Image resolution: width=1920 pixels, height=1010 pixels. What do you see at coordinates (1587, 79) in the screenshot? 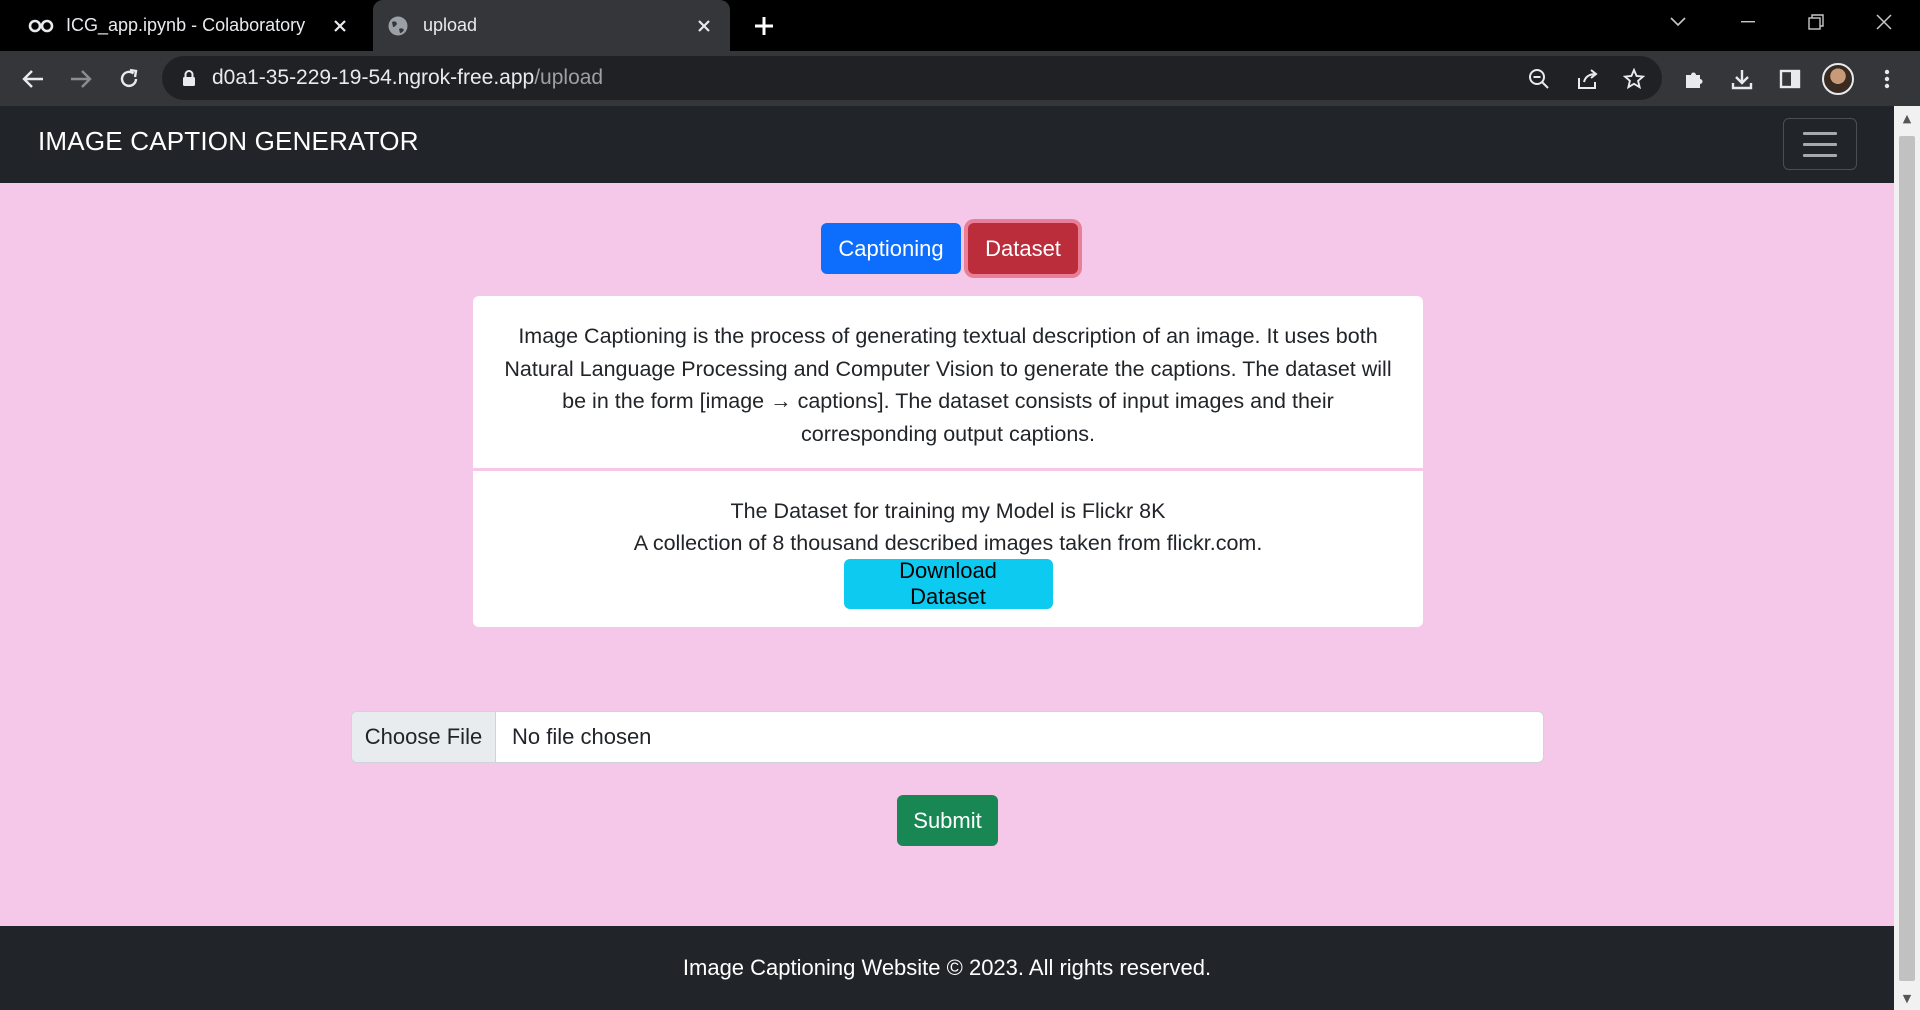
I see `share-icon` at bounding box center [1587, 79].